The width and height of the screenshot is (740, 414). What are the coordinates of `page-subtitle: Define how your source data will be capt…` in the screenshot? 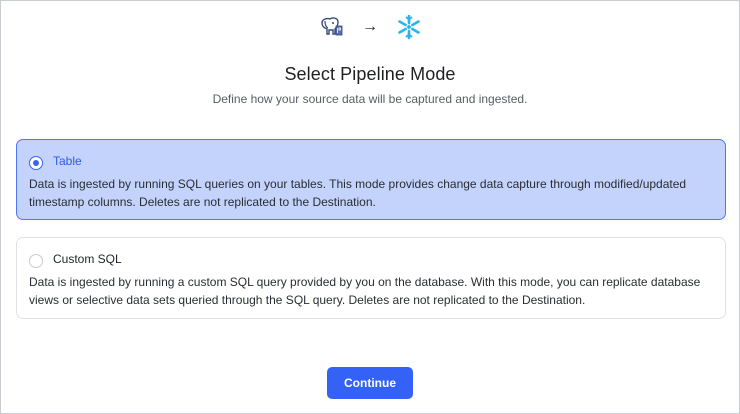 It's located at (370, 99).